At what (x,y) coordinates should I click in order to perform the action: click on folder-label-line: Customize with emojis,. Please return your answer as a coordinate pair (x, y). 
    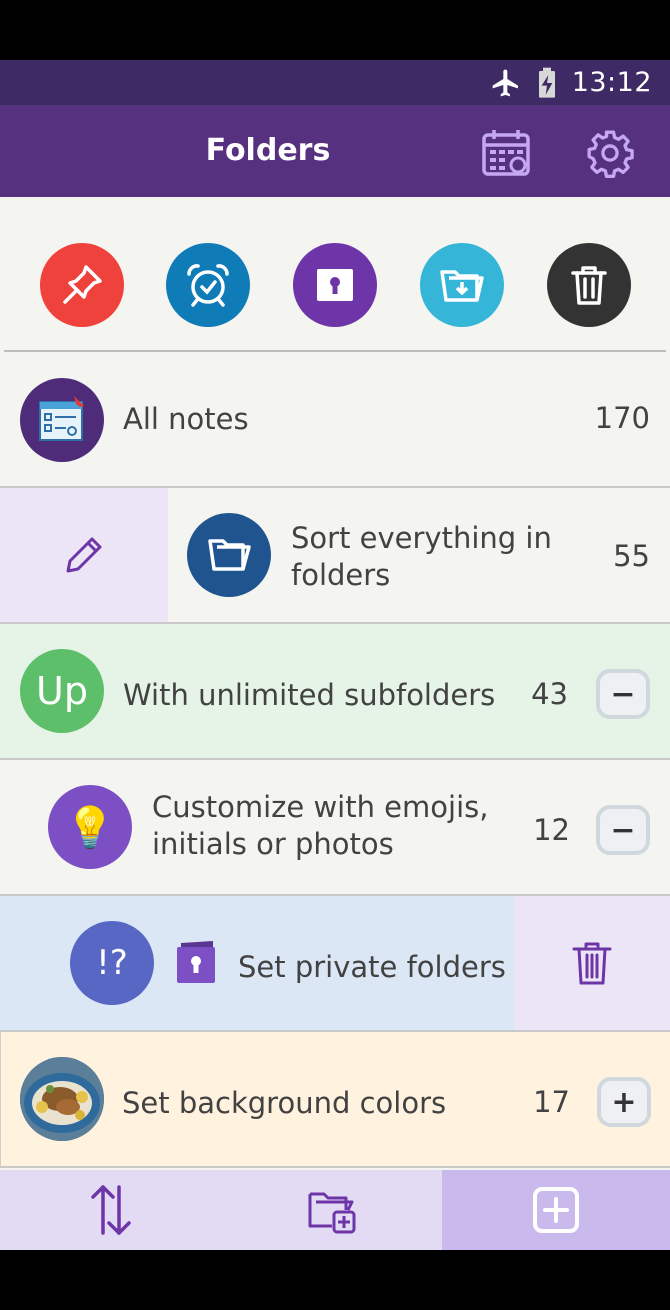
    Looking at the image, I should click on (320, 807).